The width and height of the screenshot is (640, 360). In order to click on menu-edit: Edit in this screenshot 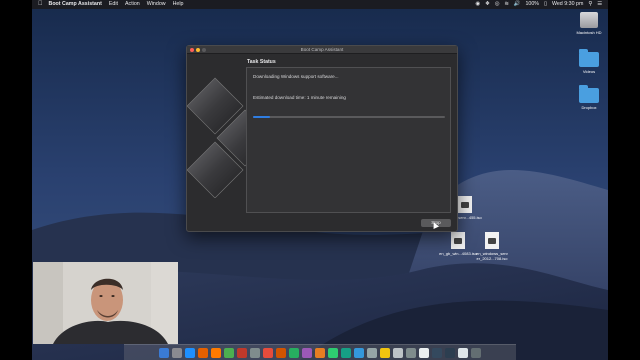, I will do `click(113, 4)`.